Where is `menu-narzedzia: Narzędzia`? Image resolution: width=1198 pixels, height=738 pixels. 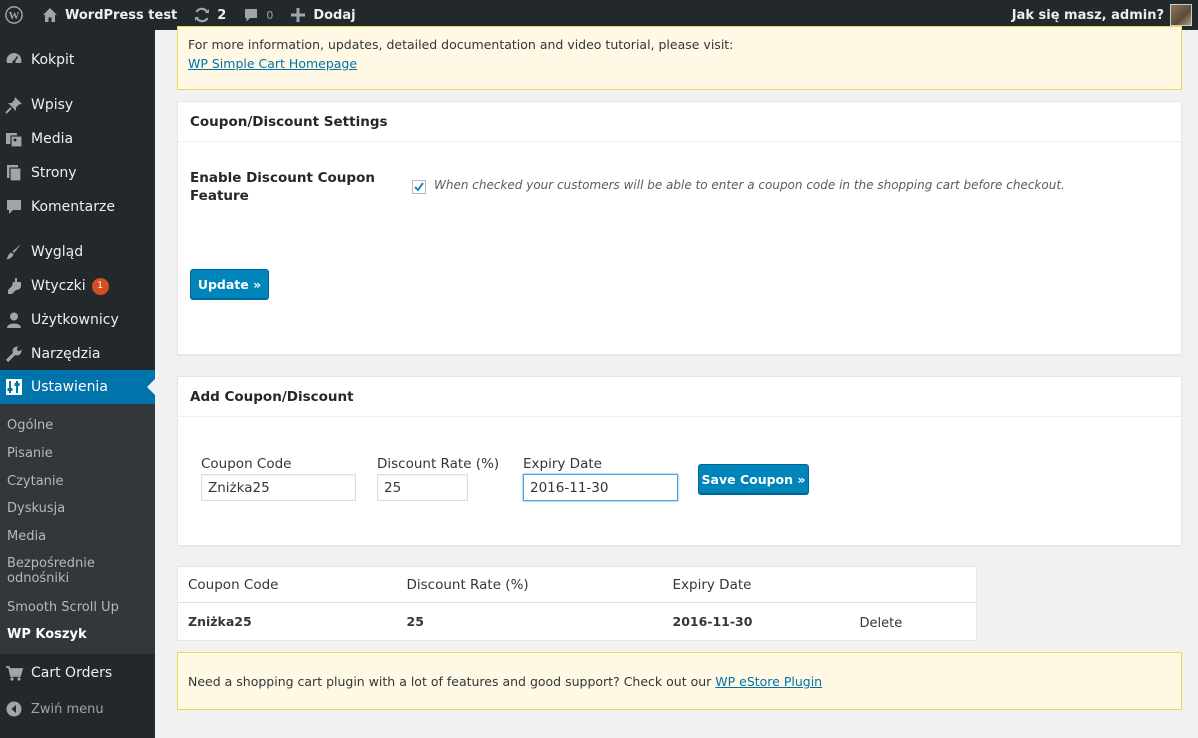 menu-narzedzia: Narzędzia is located at coordinates (77, 354).